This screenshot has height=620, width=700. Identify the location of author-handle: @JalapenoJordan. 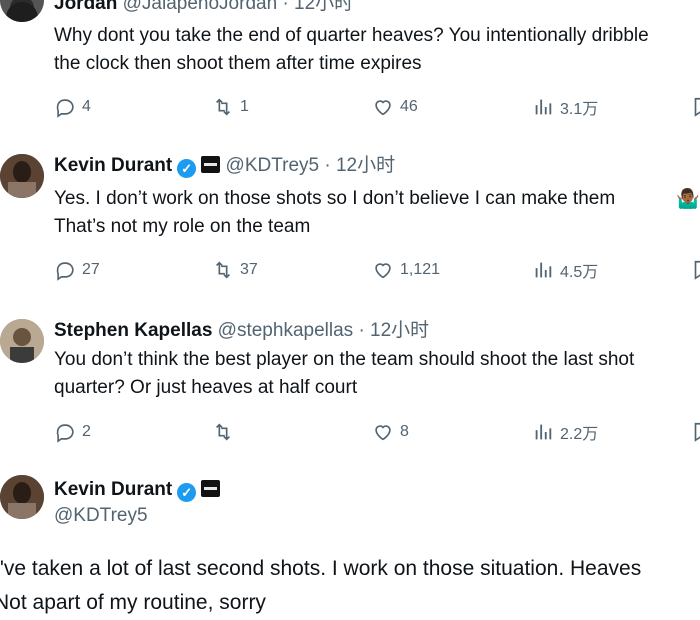
(200, 7).